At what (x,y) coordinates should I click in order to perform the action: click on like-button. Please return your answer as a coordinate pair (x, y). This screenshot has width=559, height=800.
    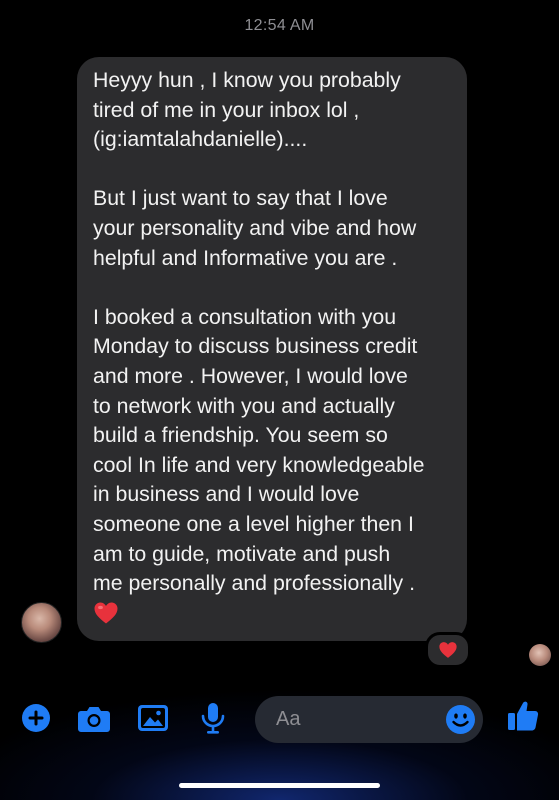
    Looking at the image, I should click on (523, 716).